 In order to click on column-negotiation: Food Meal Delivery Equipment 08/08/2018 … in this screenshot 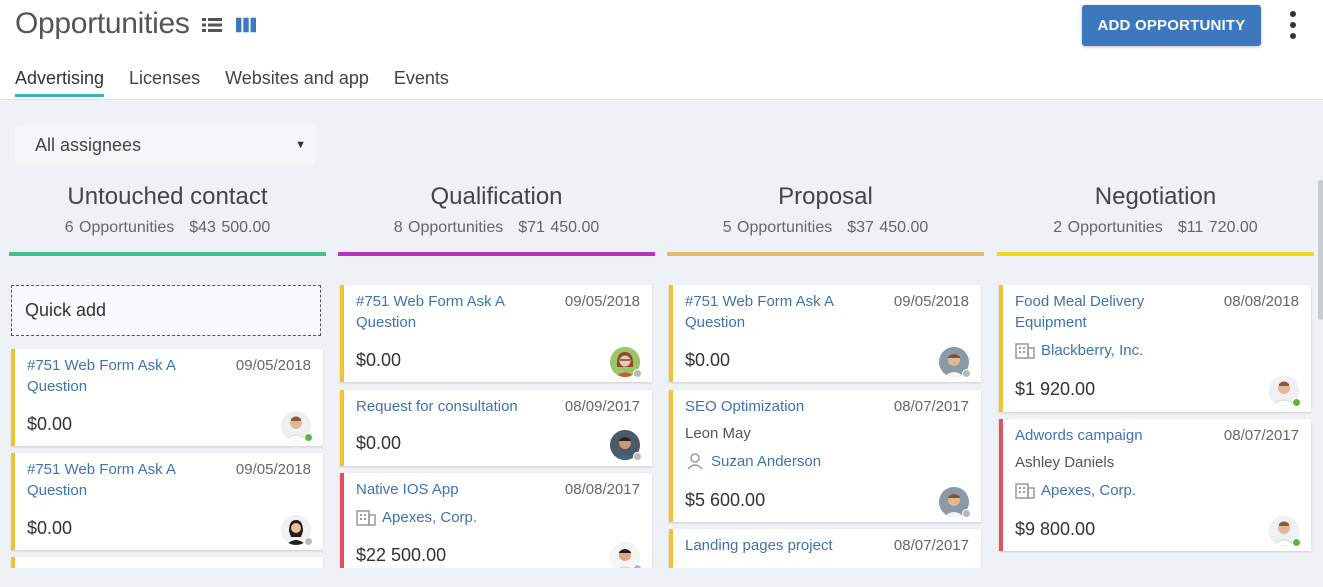, I will do `click(1155, 412)`.